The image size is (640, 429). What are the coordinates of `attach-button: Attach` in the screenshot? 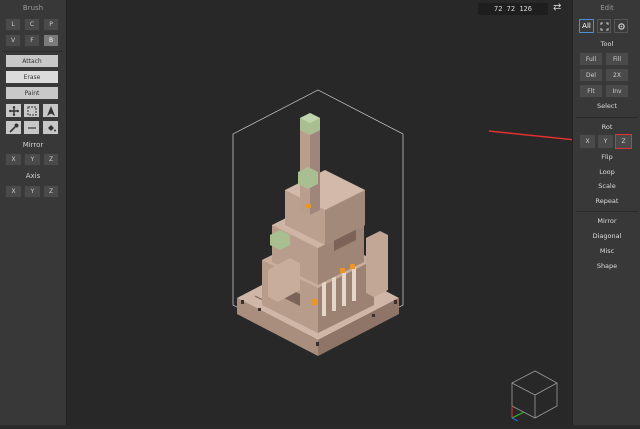 It's located at (32, 61).